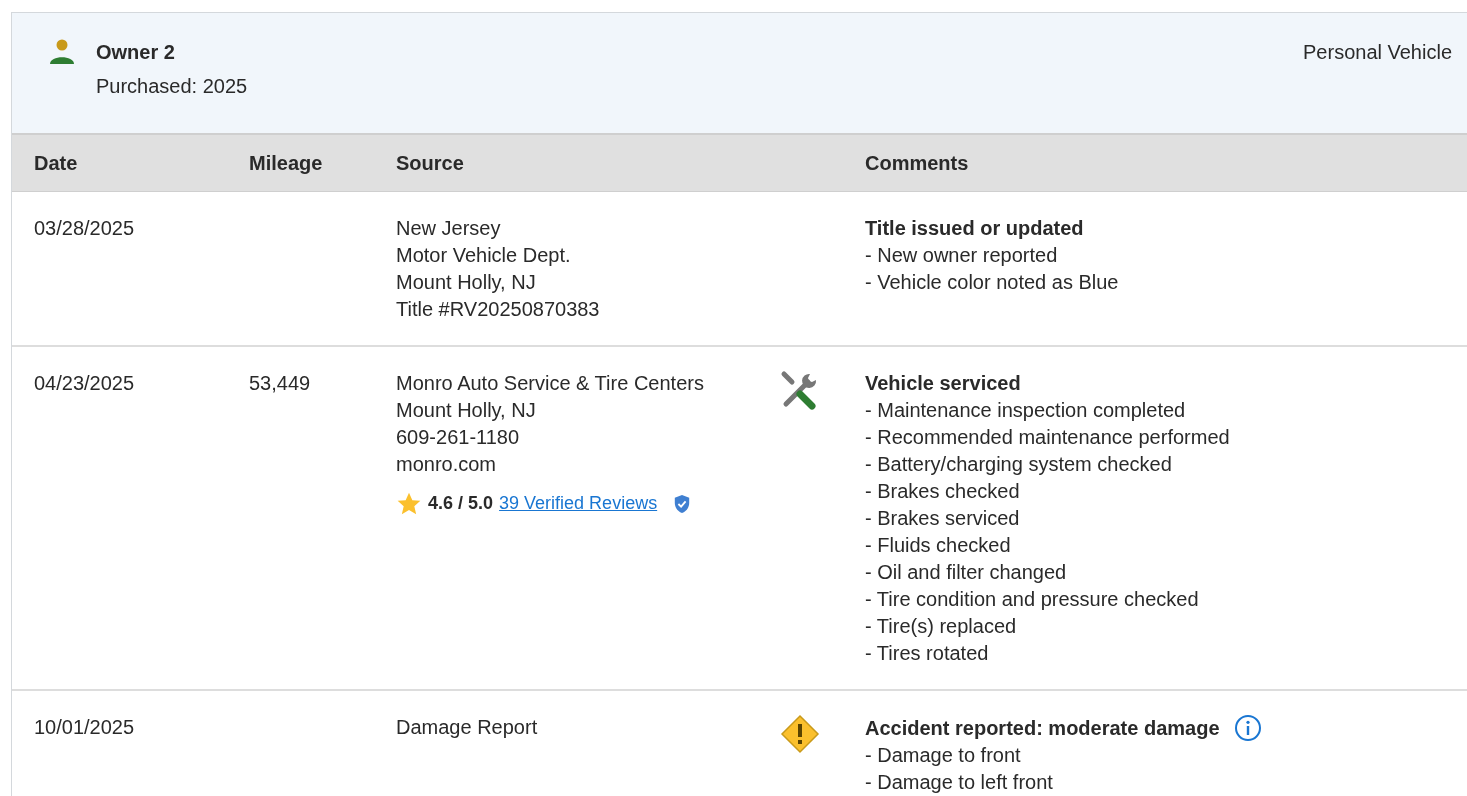  What do you see at coordinates (172, 86) in the screenshot?
I see `purchase-date: Purchased: 2025` at bounding box center [172, 86].